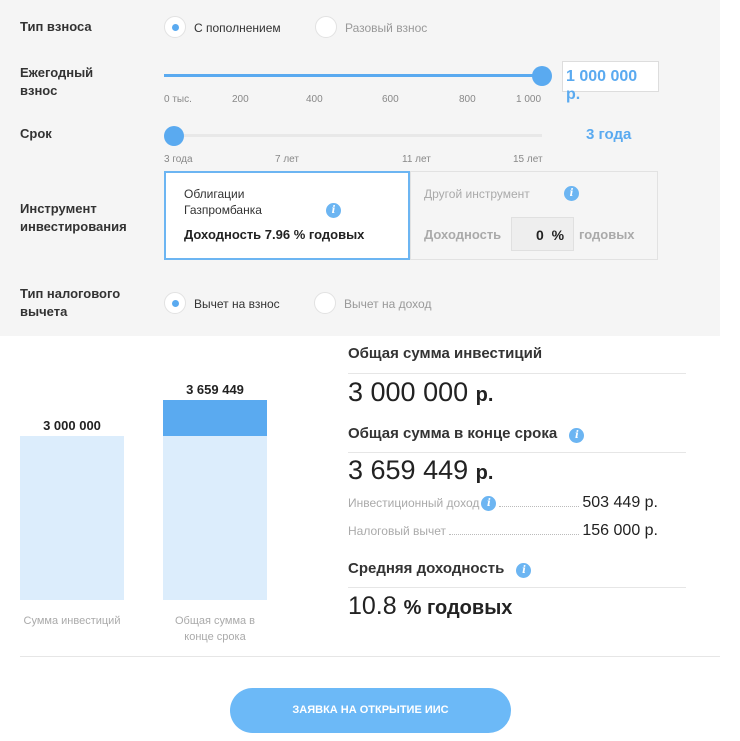  Describe the element at coordinates (529, 99) in the screenshot. I see `tick: 1 000` at that location.